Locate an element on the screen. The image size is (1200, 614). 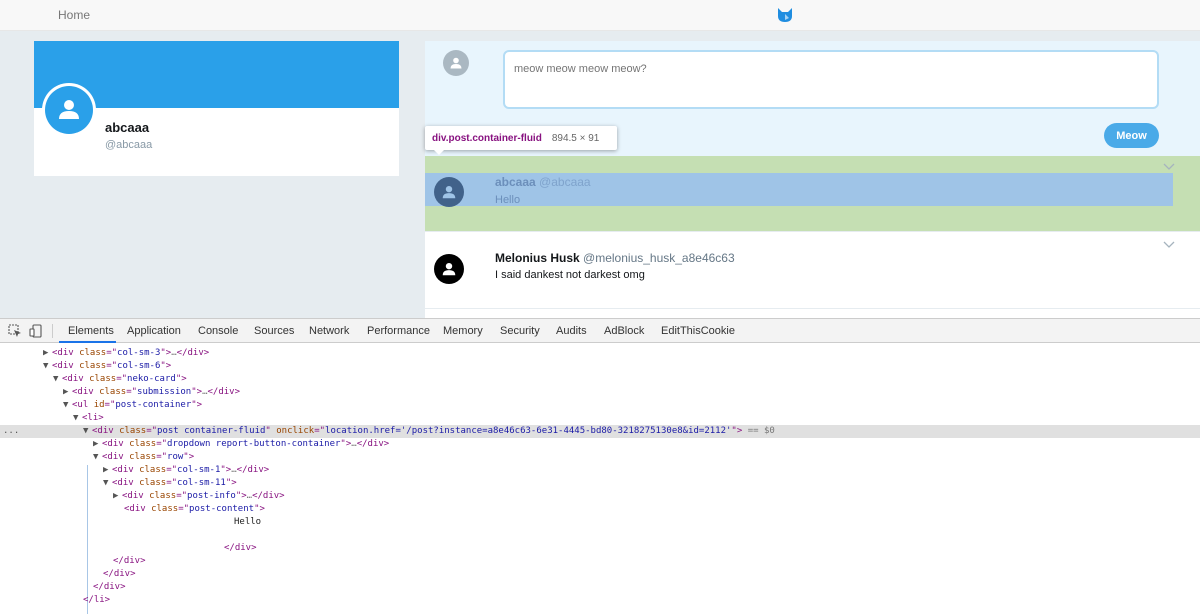
tab-performance: Performance is located at coordinates (398, 331).